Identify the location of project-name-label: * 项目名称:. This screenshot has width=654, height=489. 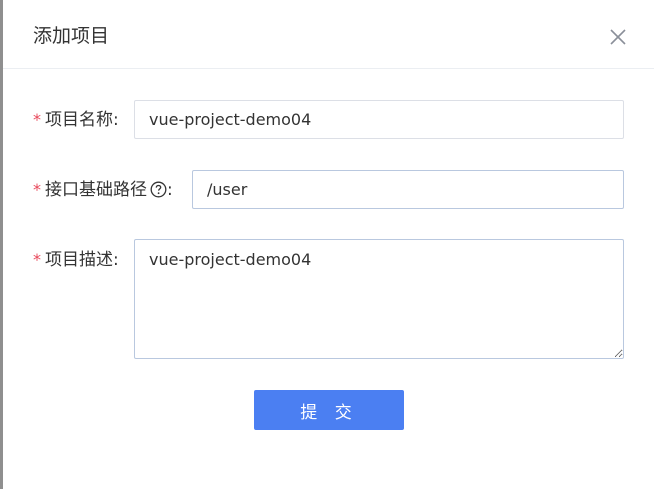
(76, 120).